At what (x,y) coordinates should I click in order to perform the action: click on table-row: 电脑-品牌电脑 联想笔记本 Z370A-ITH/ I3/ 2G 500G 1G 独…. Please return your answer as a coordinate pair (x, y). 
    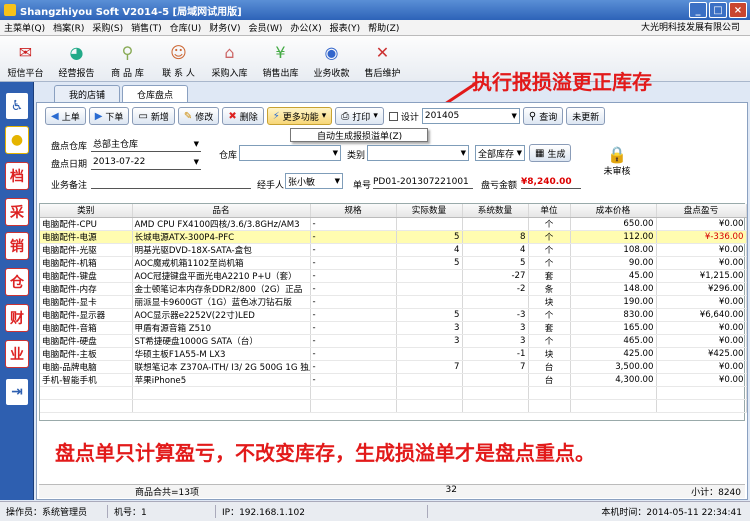
    Looking at the image, I should click on (393, 367).